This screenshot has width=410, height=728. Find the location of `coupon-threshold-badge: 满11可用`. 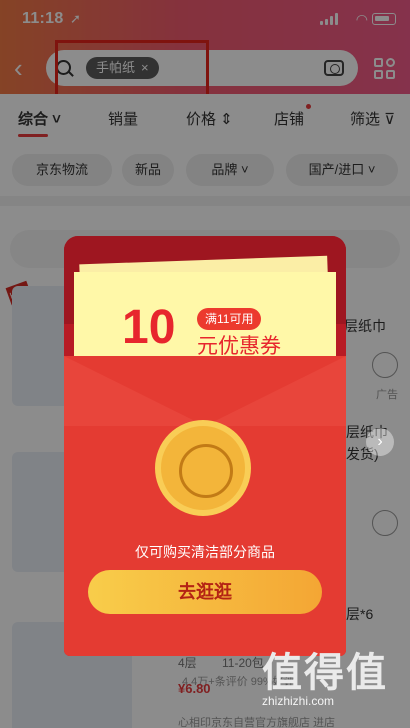

coupon-threshold-badge: 满11可用 is located at coordinates (229, 319).